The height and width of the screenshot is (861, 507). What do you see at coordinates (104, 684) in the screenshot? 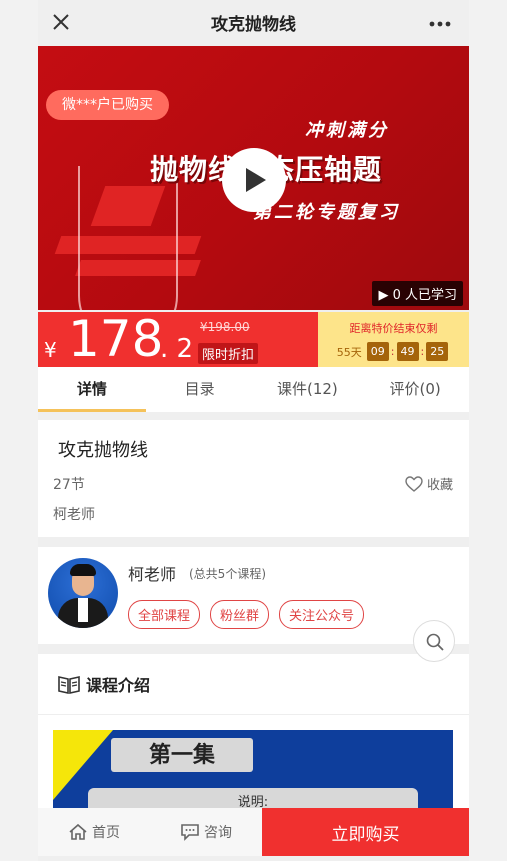
I see `intro-heading: 课程介绍` at bounding box center [104, 684].